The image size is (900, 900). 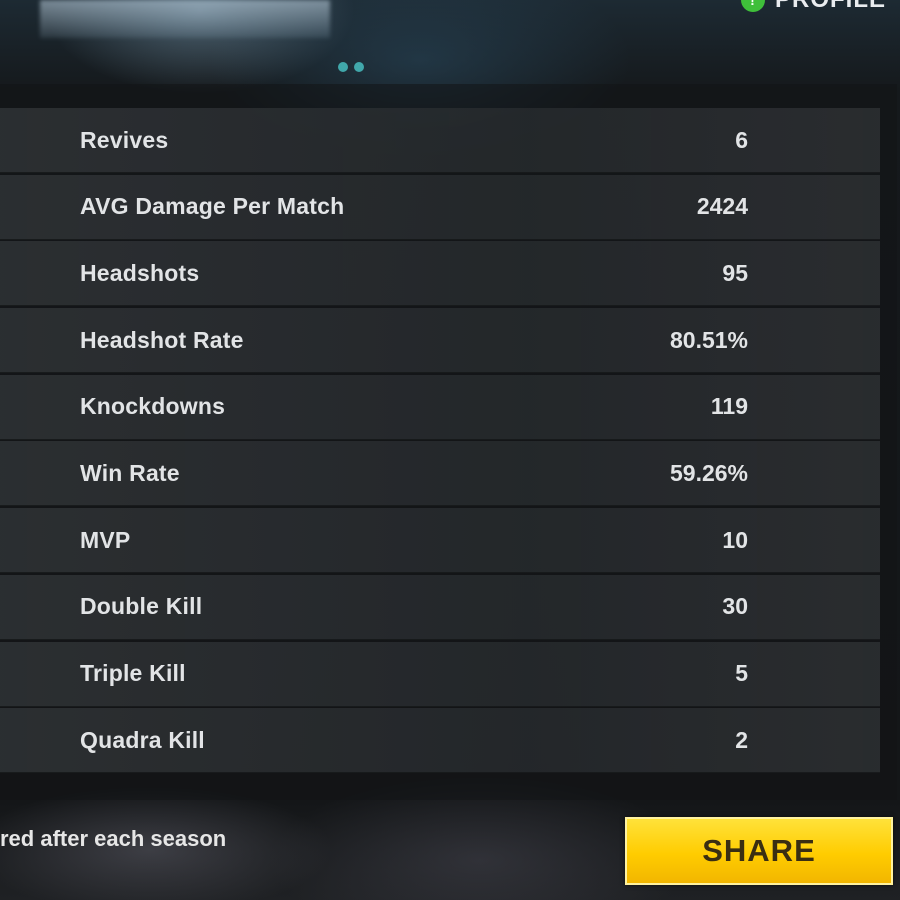 I want to click on stat-value: 2424, so click(x=722, y=206).